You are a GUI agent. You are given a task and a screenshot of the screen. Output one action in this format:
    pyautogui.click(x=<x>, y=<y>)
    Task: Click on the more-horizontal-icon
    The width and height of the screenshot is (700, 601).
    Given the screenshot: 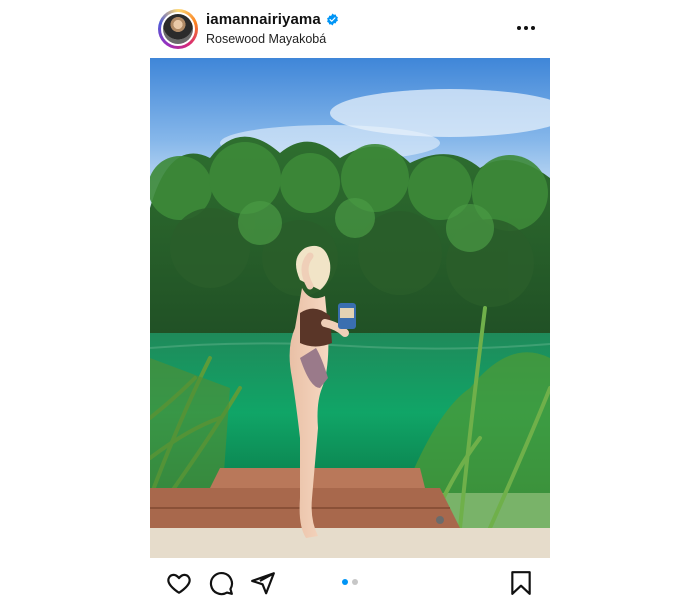 What is the action you would take?
    pyautogui.click(x=526, y=28)
    